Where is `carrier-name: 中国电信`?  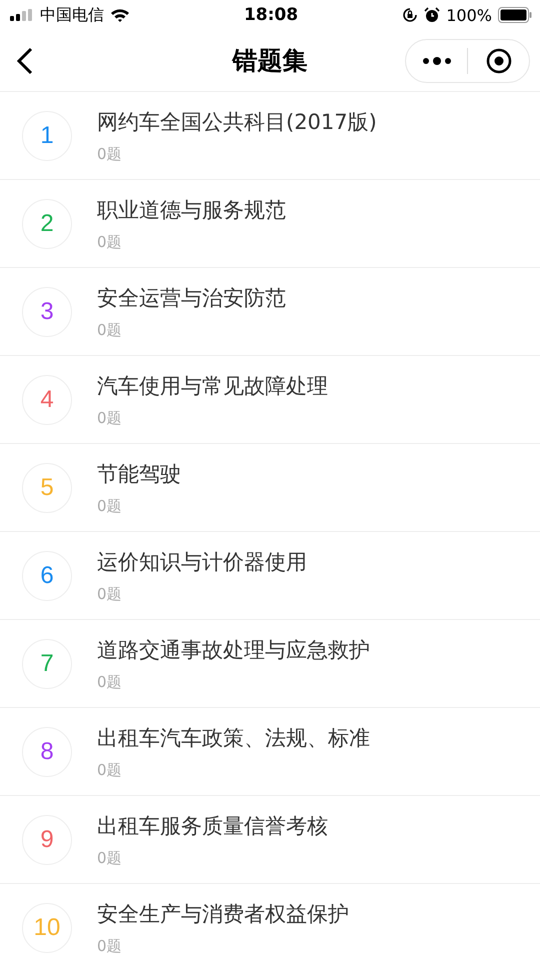 carrier-name: 中国电信 is located at coordinates (72, 15).